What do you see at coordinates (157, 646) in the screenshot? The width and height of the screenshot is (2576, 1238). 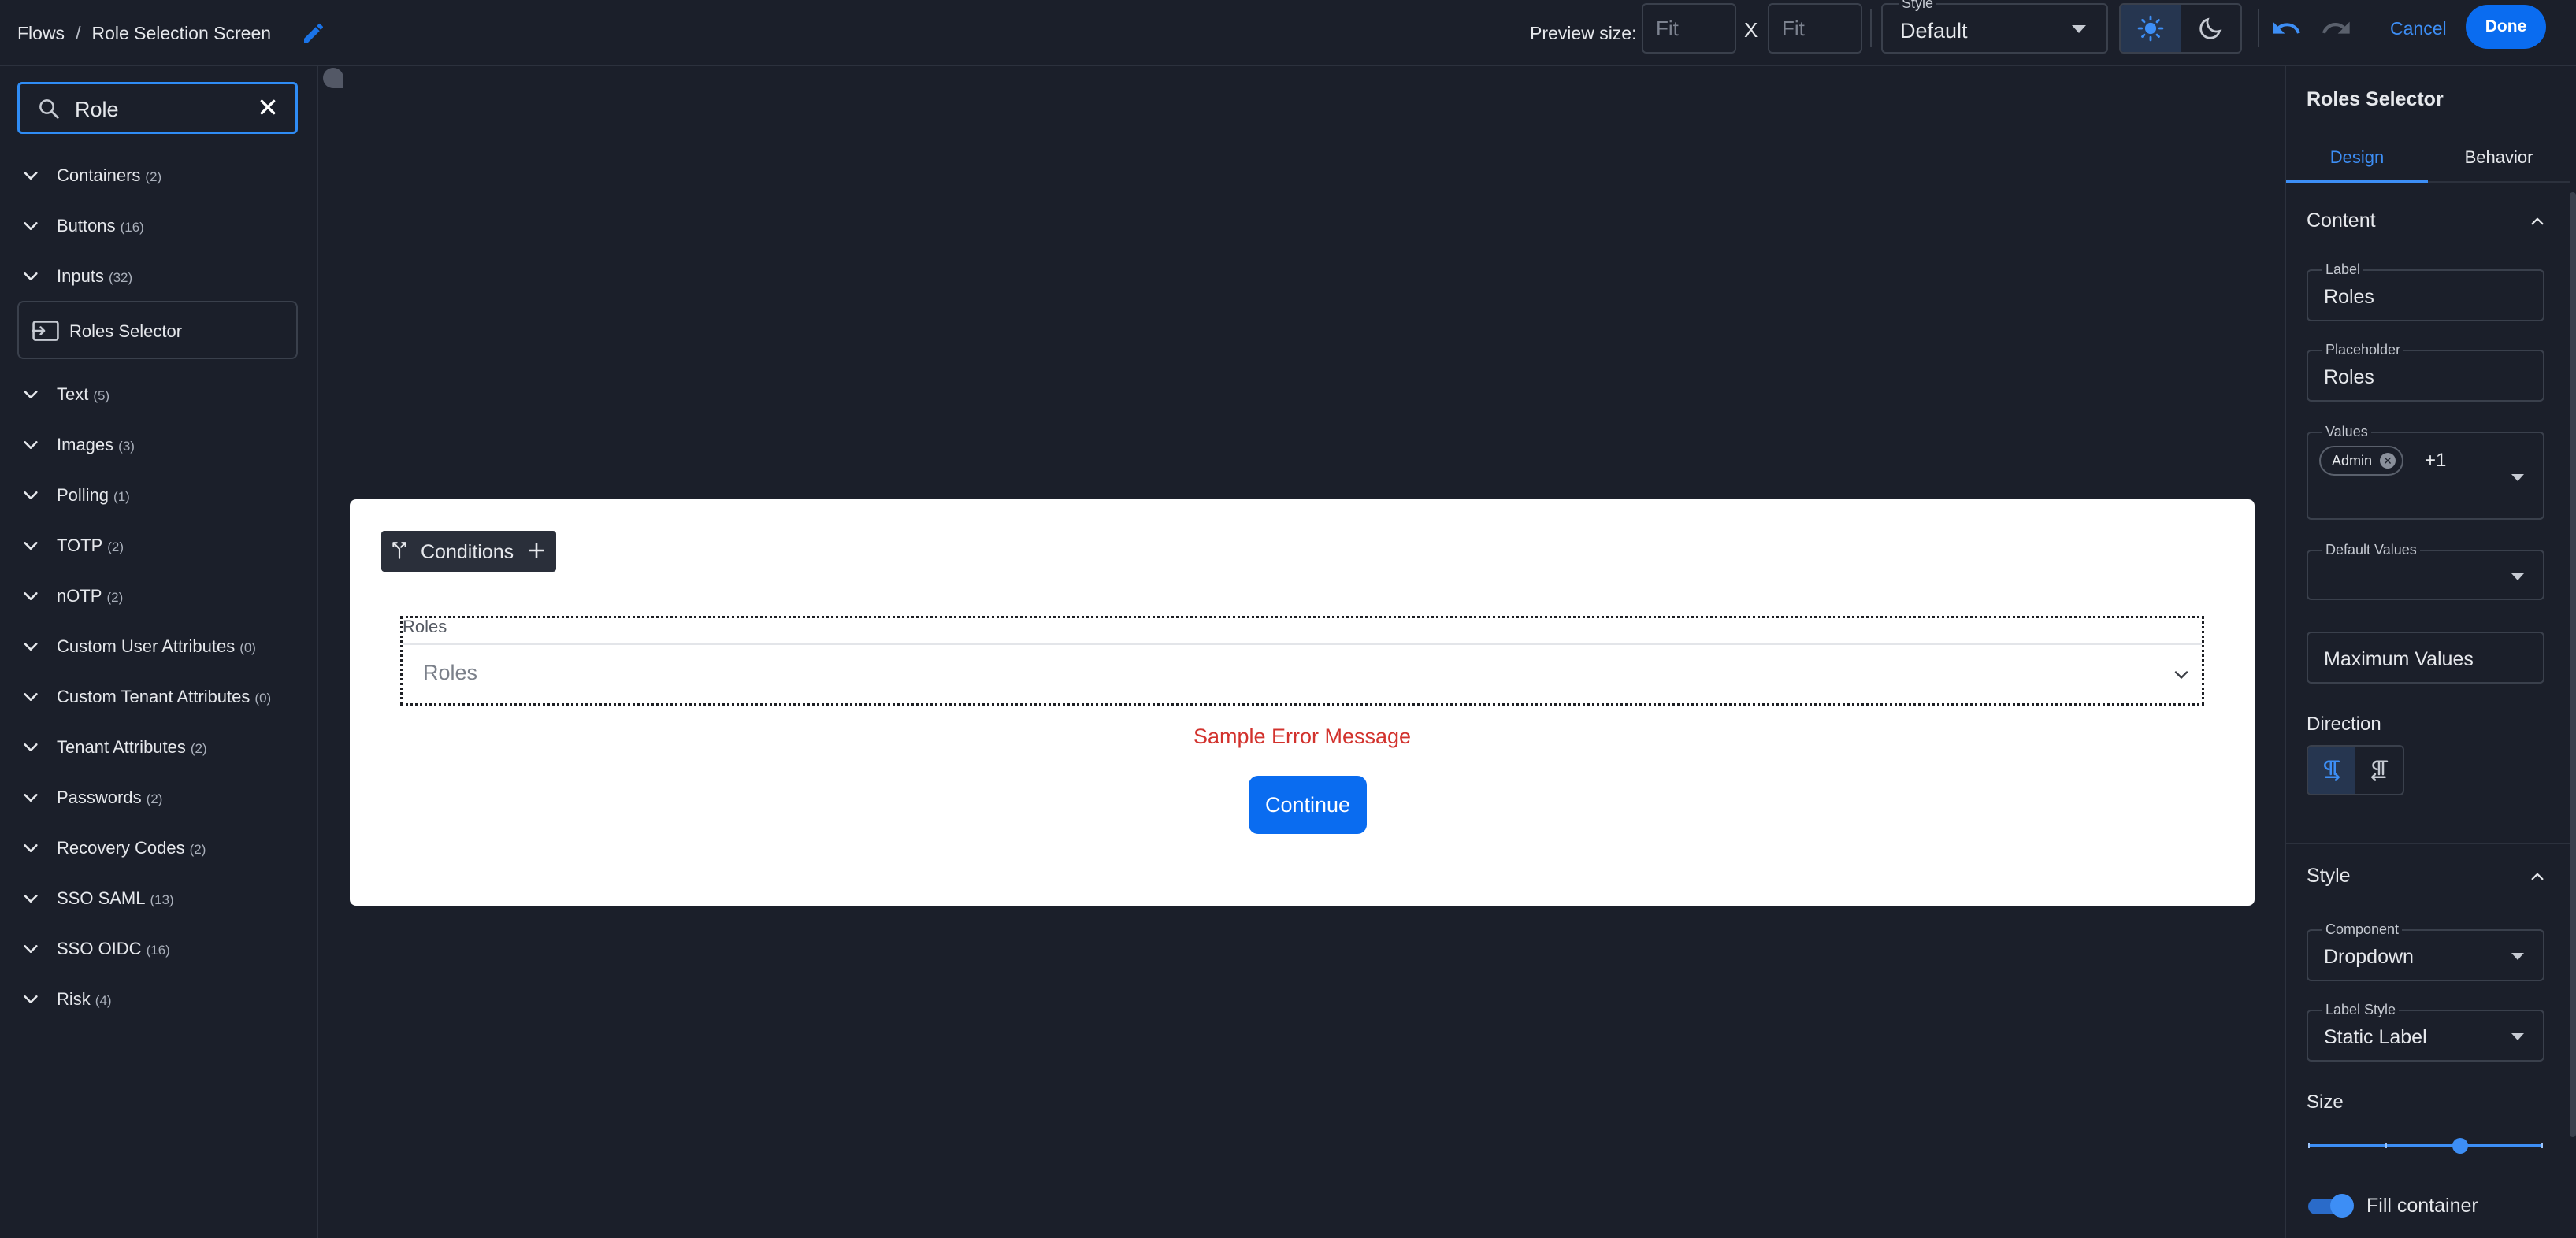 I see `category-item: Custom User Attributes (0)` at bounding box center [157, 646].